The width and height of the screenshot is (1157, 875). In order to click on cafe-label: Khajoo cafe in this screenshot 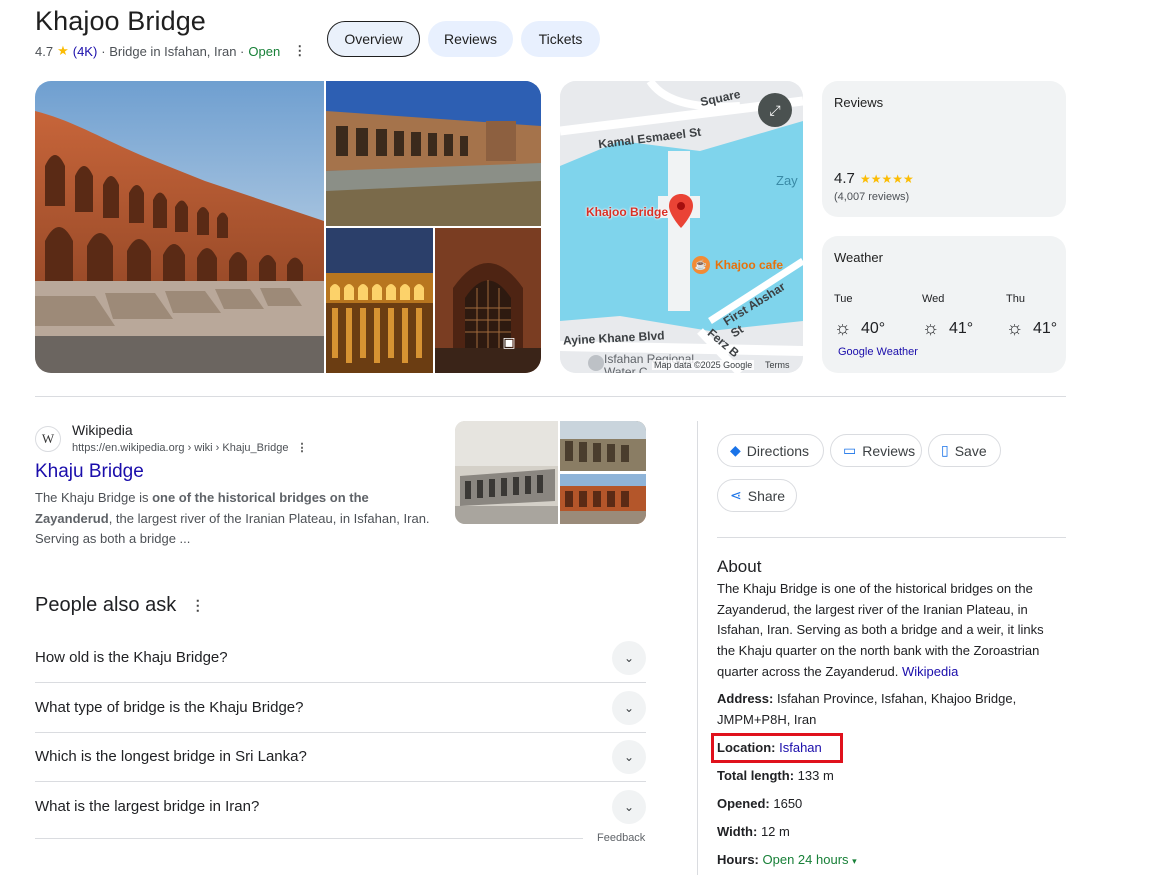, I will do `click(749, 265)`.